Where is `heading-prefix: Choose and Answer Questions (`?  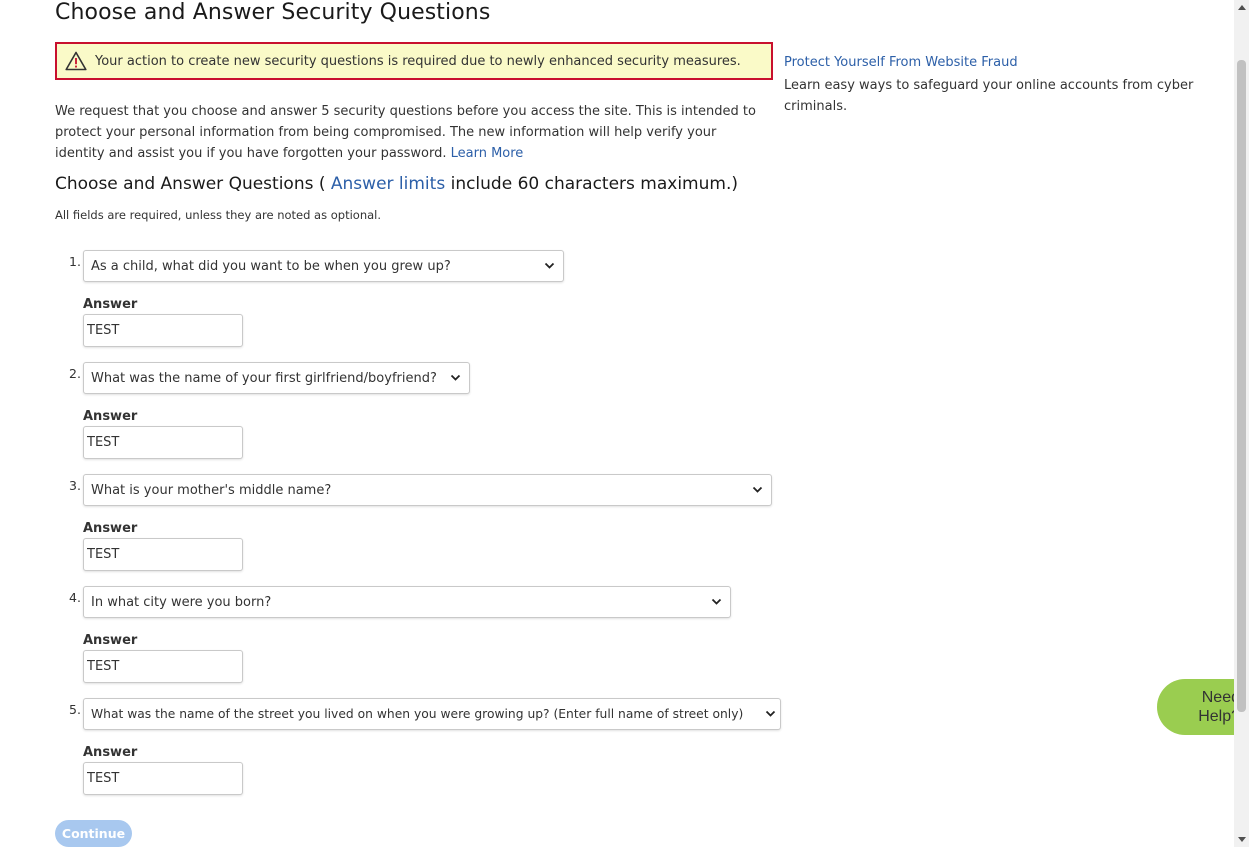
heading-prefix: Choose and Answer Questions ( is located at coordinates (193, 184).